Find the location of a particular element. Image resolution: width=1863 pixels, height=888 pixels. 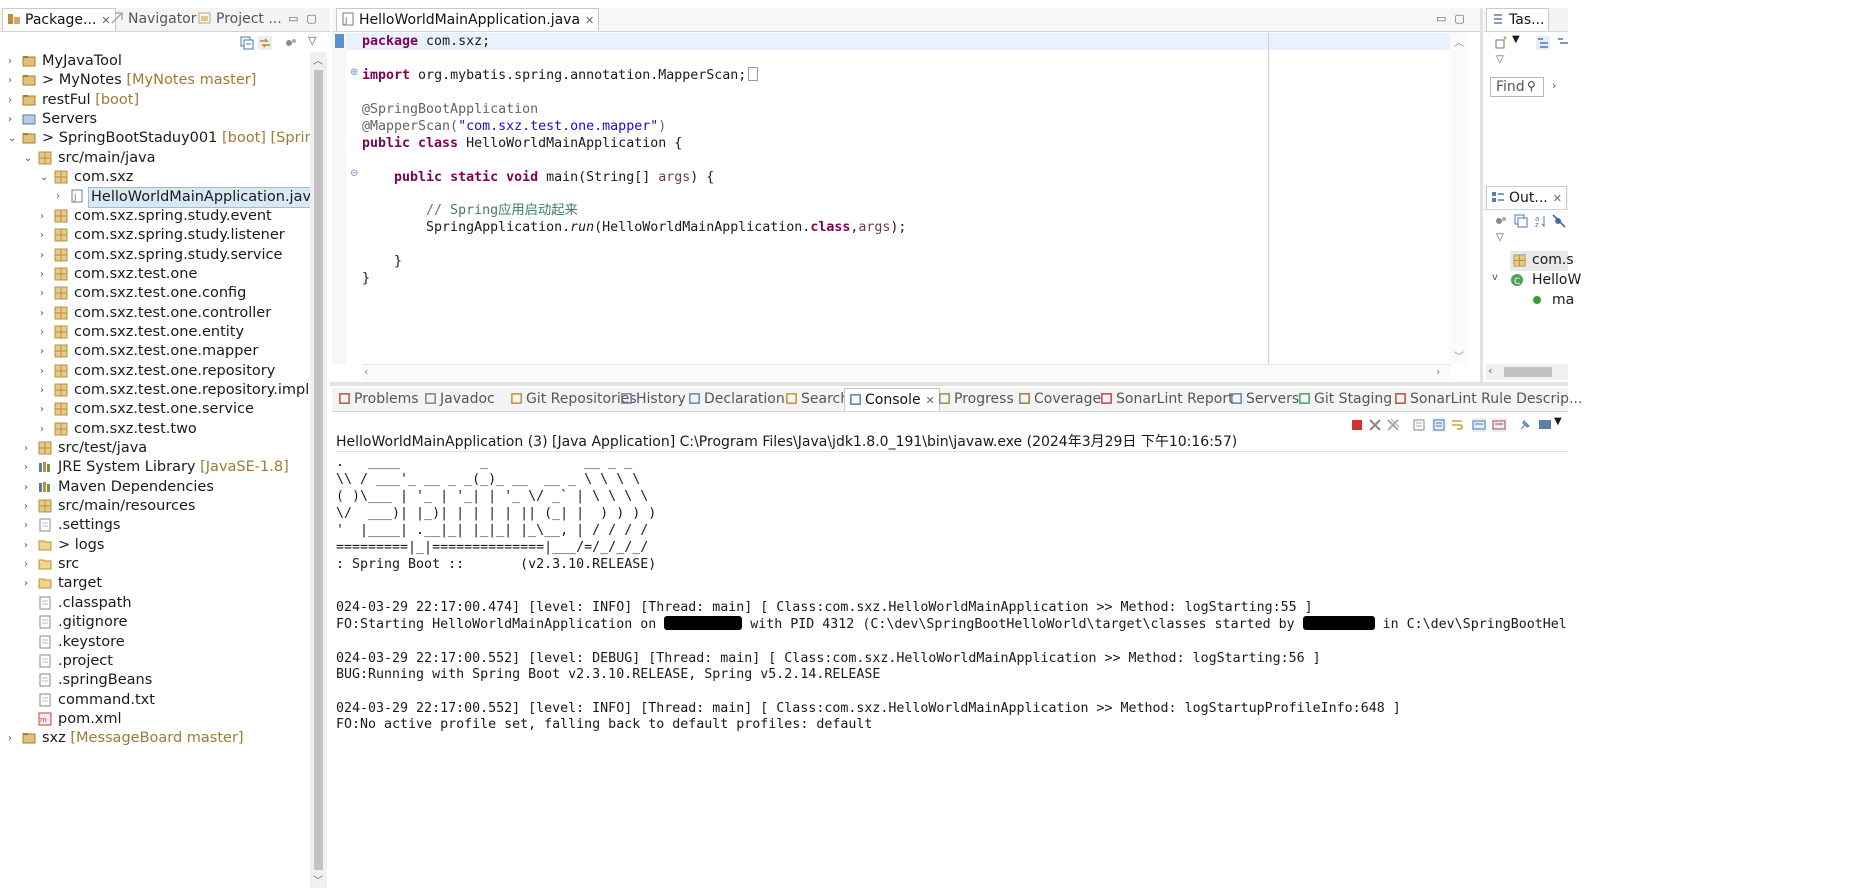

tab-git-staging: Git Staging is located at coordinates (1345, 399).